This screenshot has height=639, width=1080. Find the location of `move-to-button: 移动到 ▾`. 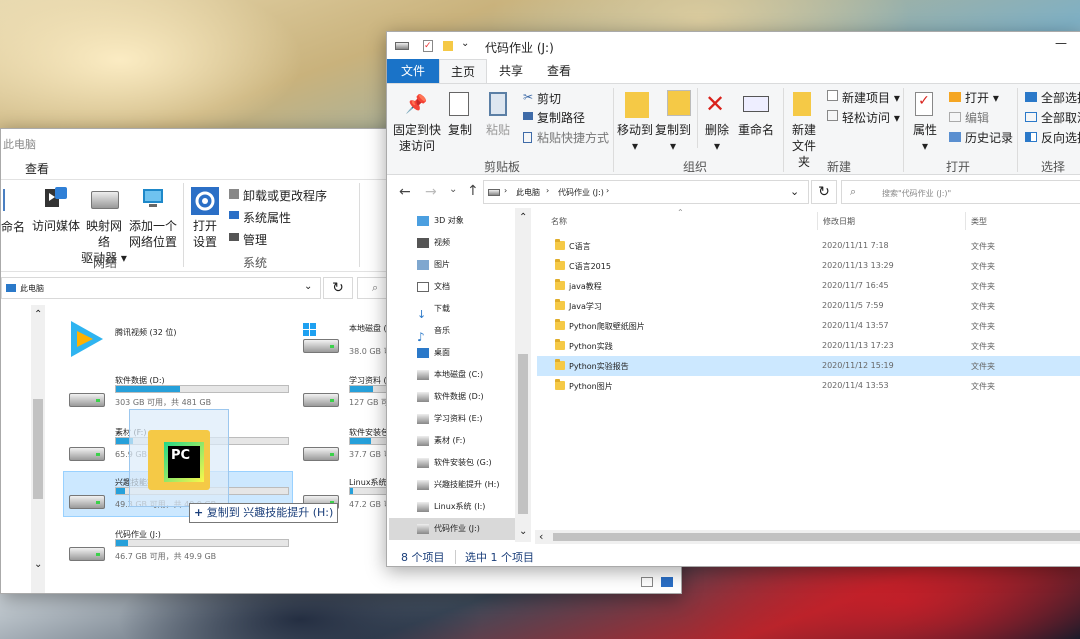

move-to-button: 移动到 ▾ is located at coordinates (635, 138).